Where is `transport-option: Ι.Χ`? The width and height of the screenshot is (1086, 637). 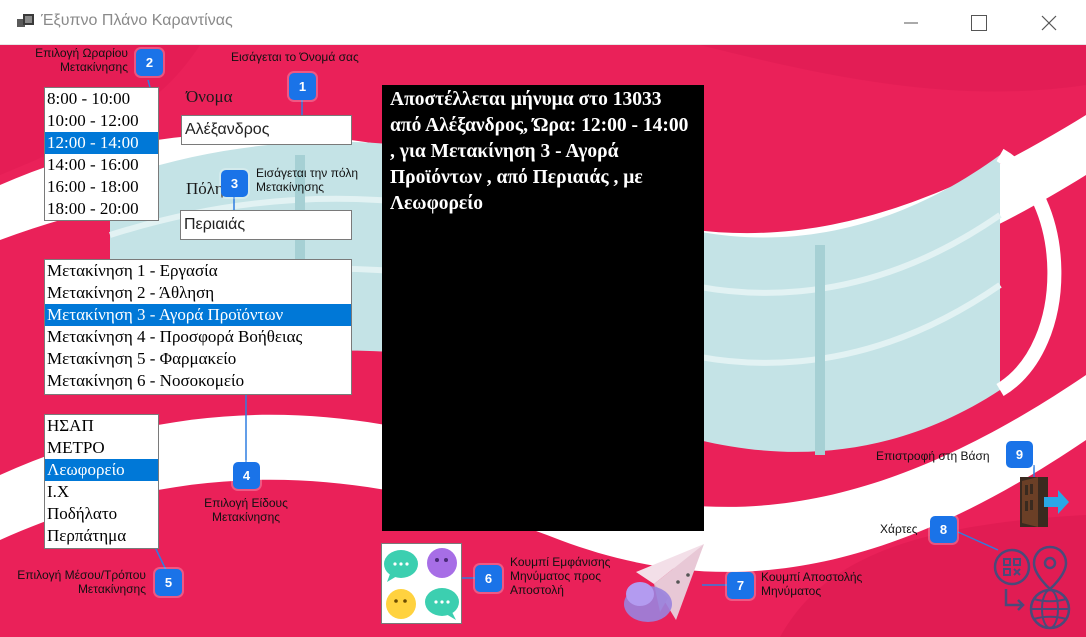
transport-option: Ι.Χ is located at coordinates (101, 492).